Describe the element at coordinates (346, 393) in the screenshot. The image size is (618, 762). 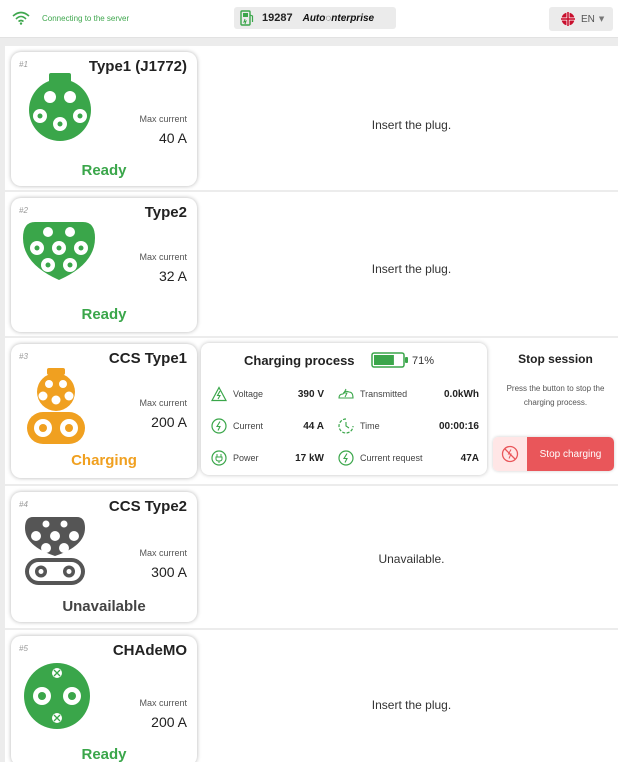
I see `transmitted-icon` at that location.